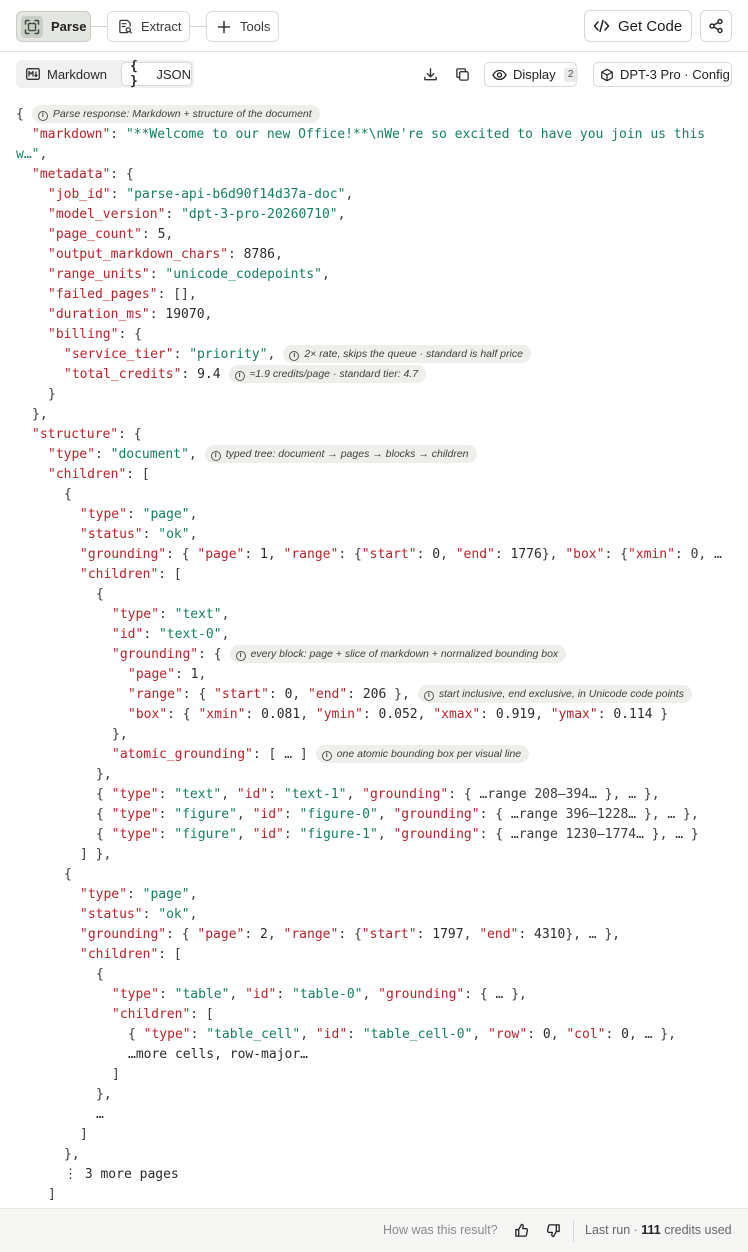 This screenshot has height=1252, width=748. What do you see at coordinates (71, 174) in the screenshot?
I see `json-key: "metadata"` at bounding box center [71, 174].